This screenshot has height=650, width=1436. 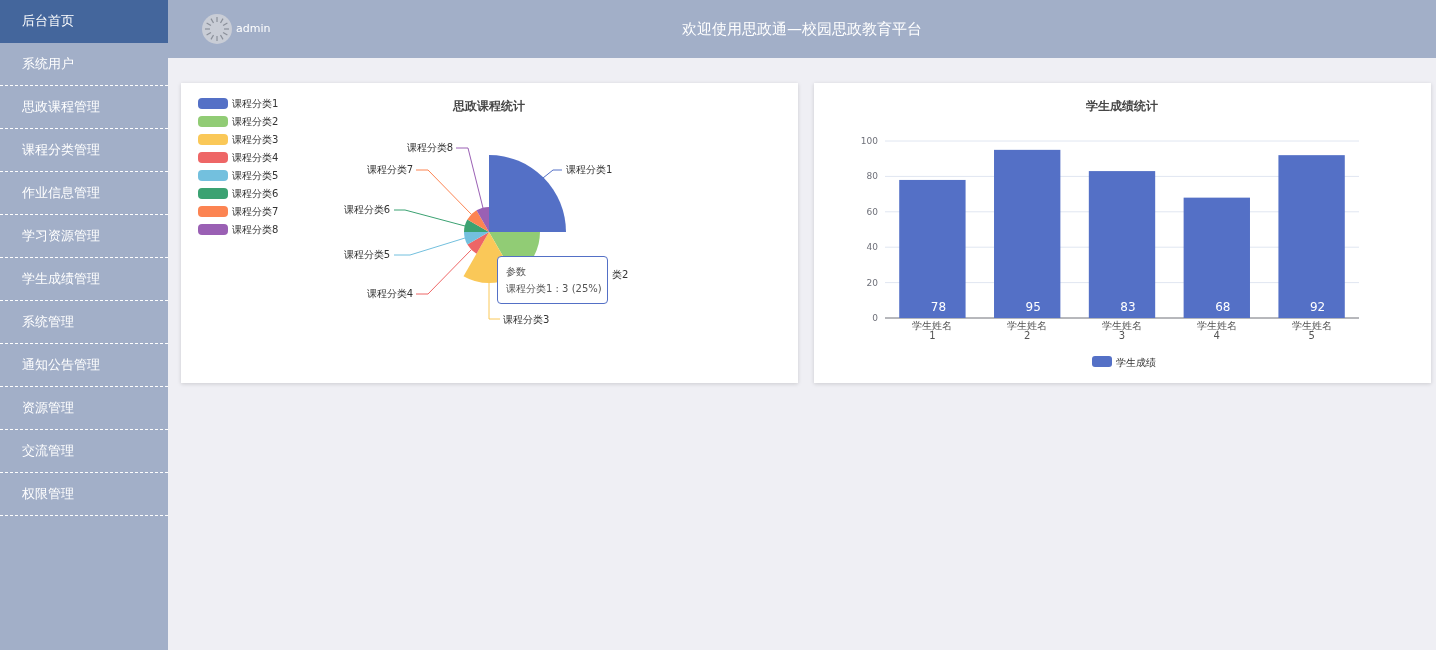 What do you see at coordinates (872, 176) in the screenshot?
I see `axis-tick-label: 80` at bounding box center [872, 176].